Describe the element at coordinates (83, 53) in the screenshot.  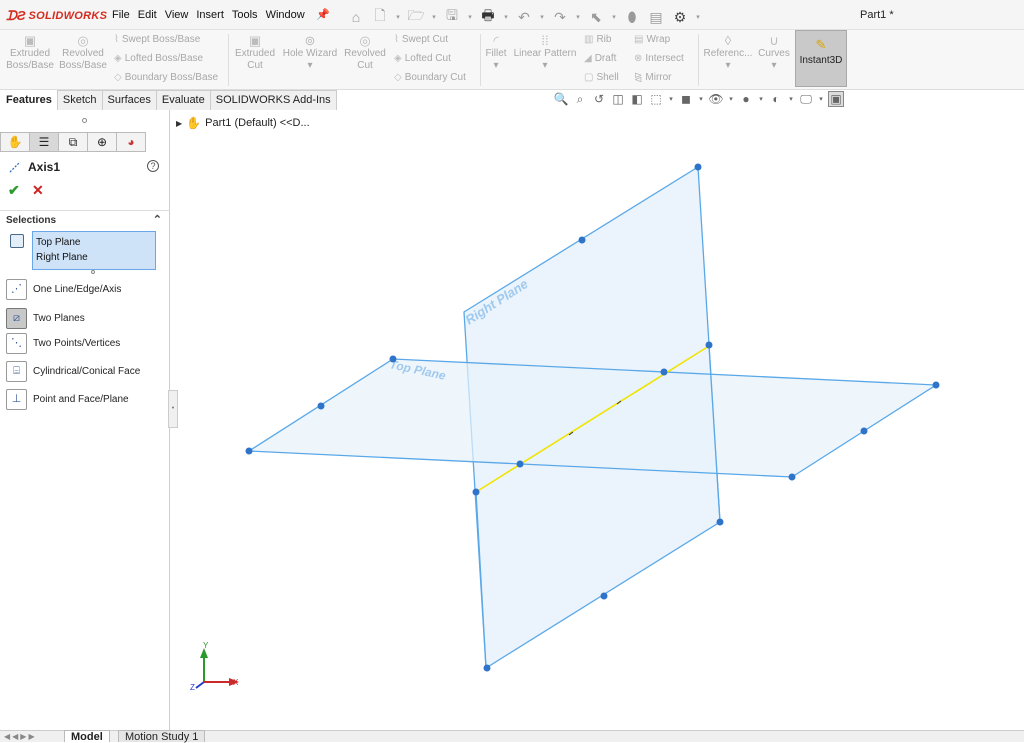
I see `revolved-boss-button: ◎ Revolved Boss/Base` at that location.